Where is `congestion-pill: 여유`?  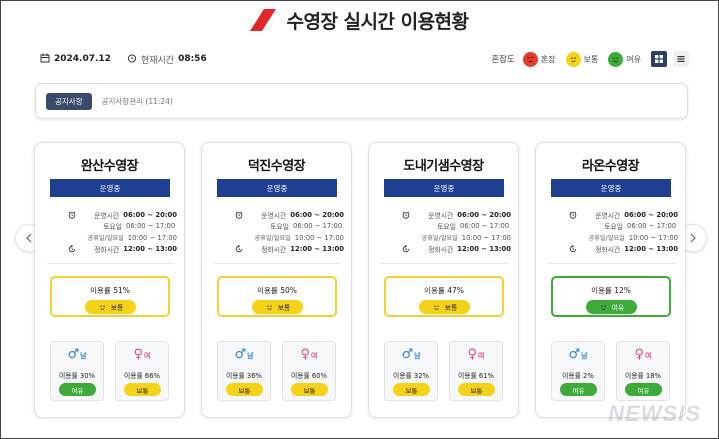
congestion-pill: 여유 is located at coordinates (611, 307).